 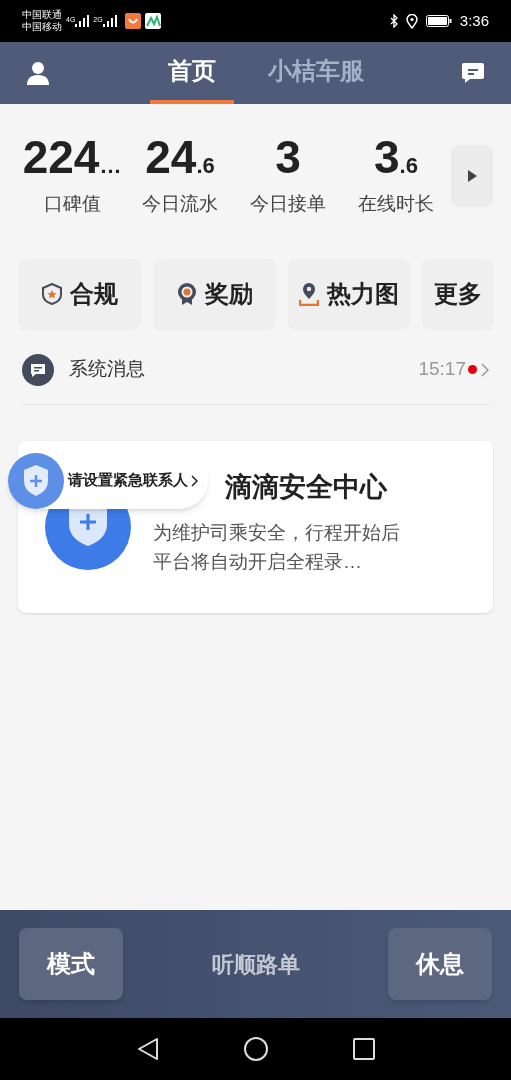 What do you see at coordinates (180, 157) in the screenshot?
I see `stat-value: 24.6` at bounding box center [180, 157].